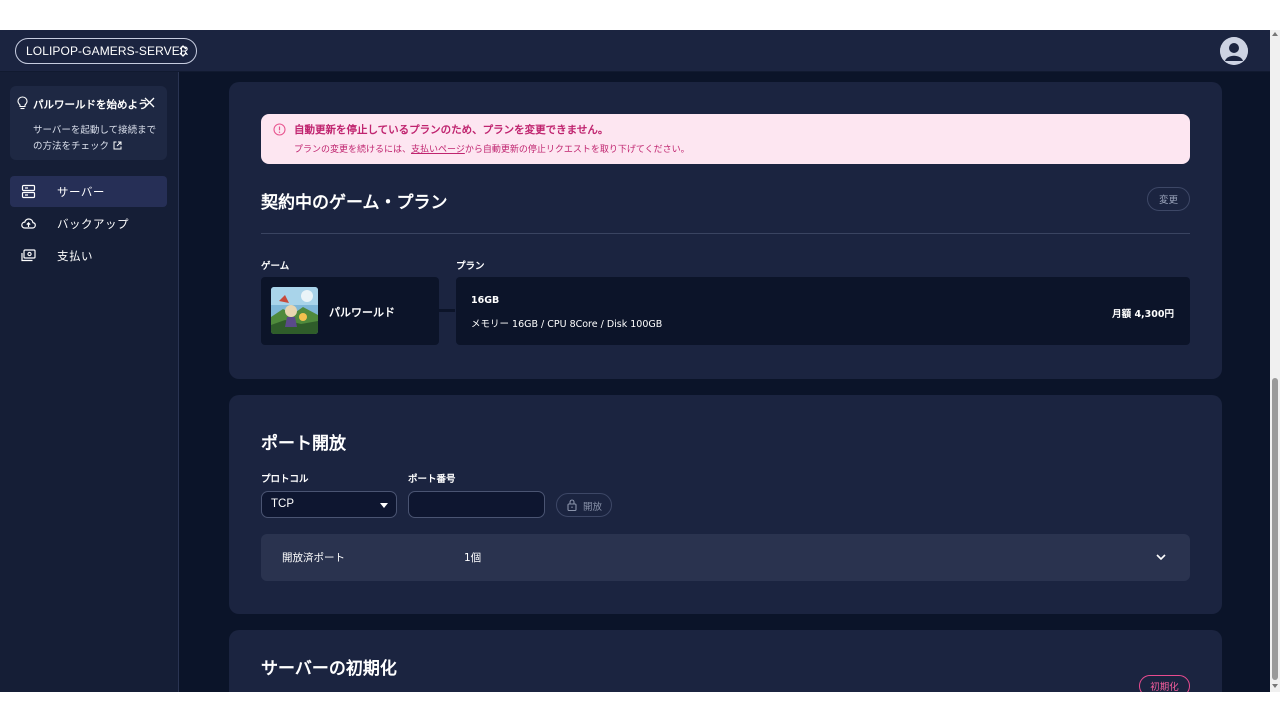  I want to click on opened-ports-label: 開放済ポート, so click(313, 558).